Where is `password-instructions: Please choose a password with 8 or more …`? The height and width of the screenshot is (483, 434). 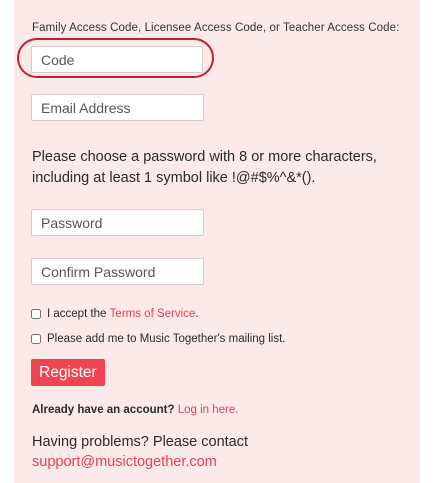 password-instructions: Please choose a password with 8 or more … is located at coordinates (204, 167).